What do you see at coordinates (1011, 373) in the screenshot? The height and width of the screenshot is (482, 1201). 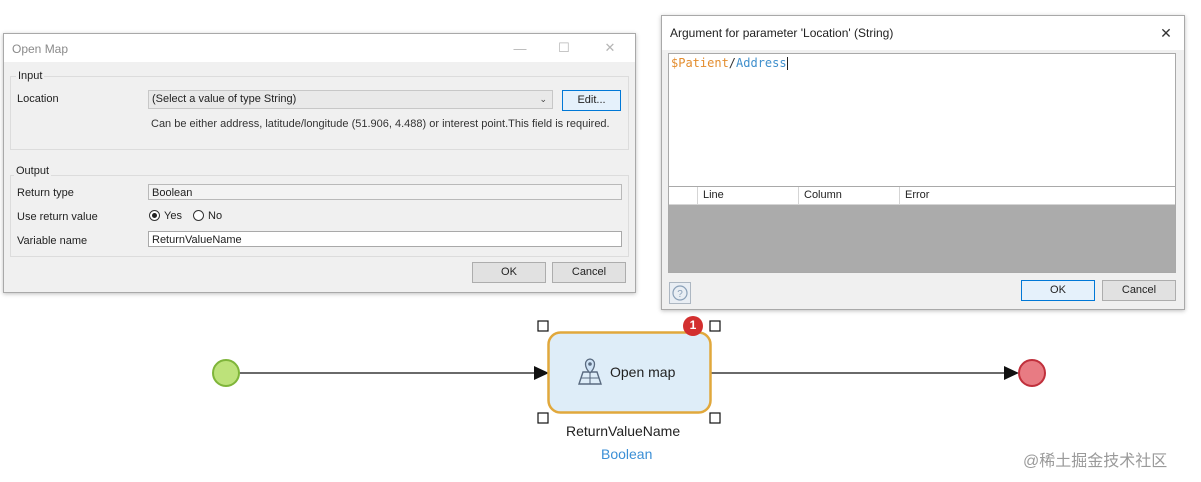 I see `arrowhead-out-icon` at bounding box center [1011, 373].